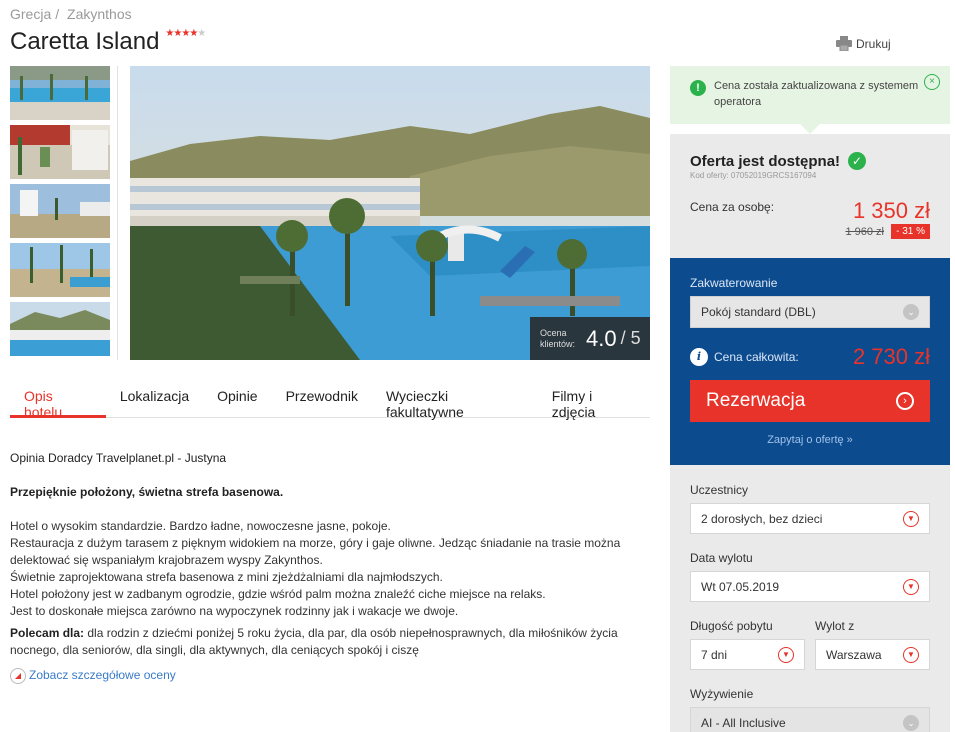 This screenshot has height=732, width=955. What do you see at coordinates (844, 43) in the screenshot?
I see `printer-icon` at bounding box center [844, 43].